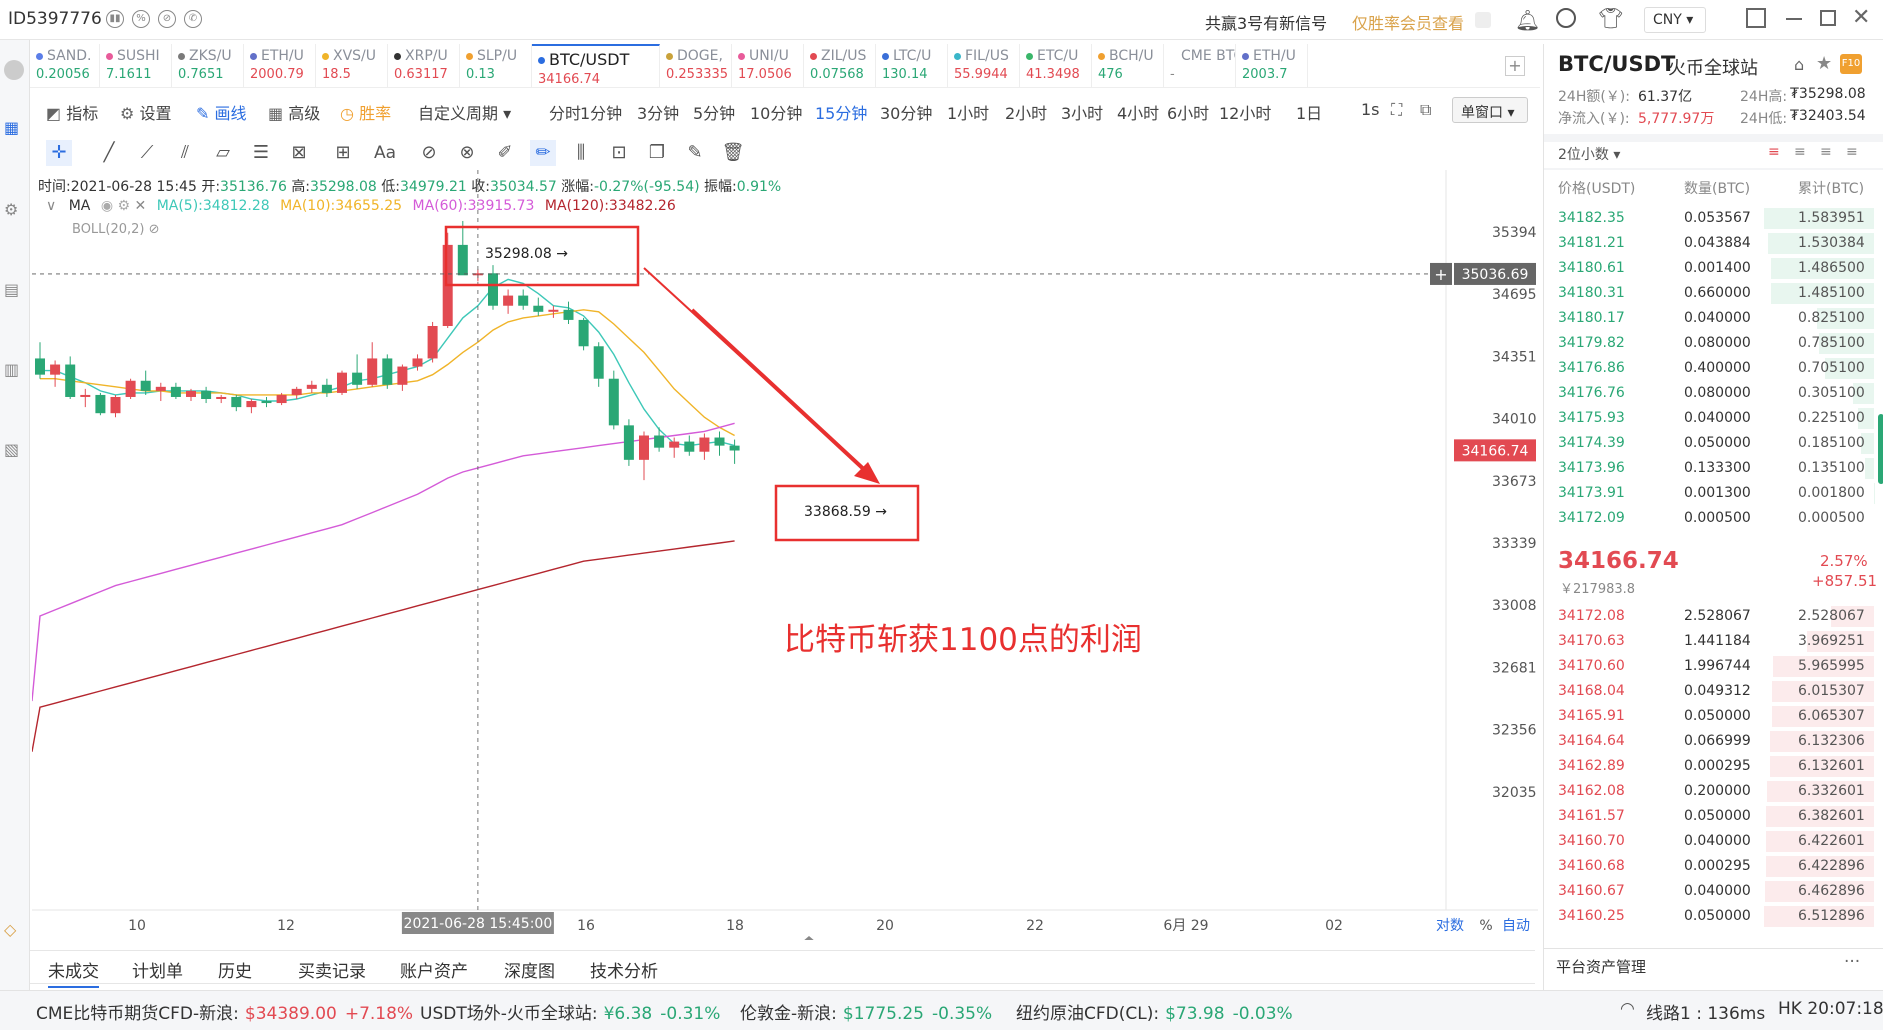 The image size is (1883, 1030). I want to click on ask-row: 34173.91 0.001300 0.001800, so click(1709, 493).